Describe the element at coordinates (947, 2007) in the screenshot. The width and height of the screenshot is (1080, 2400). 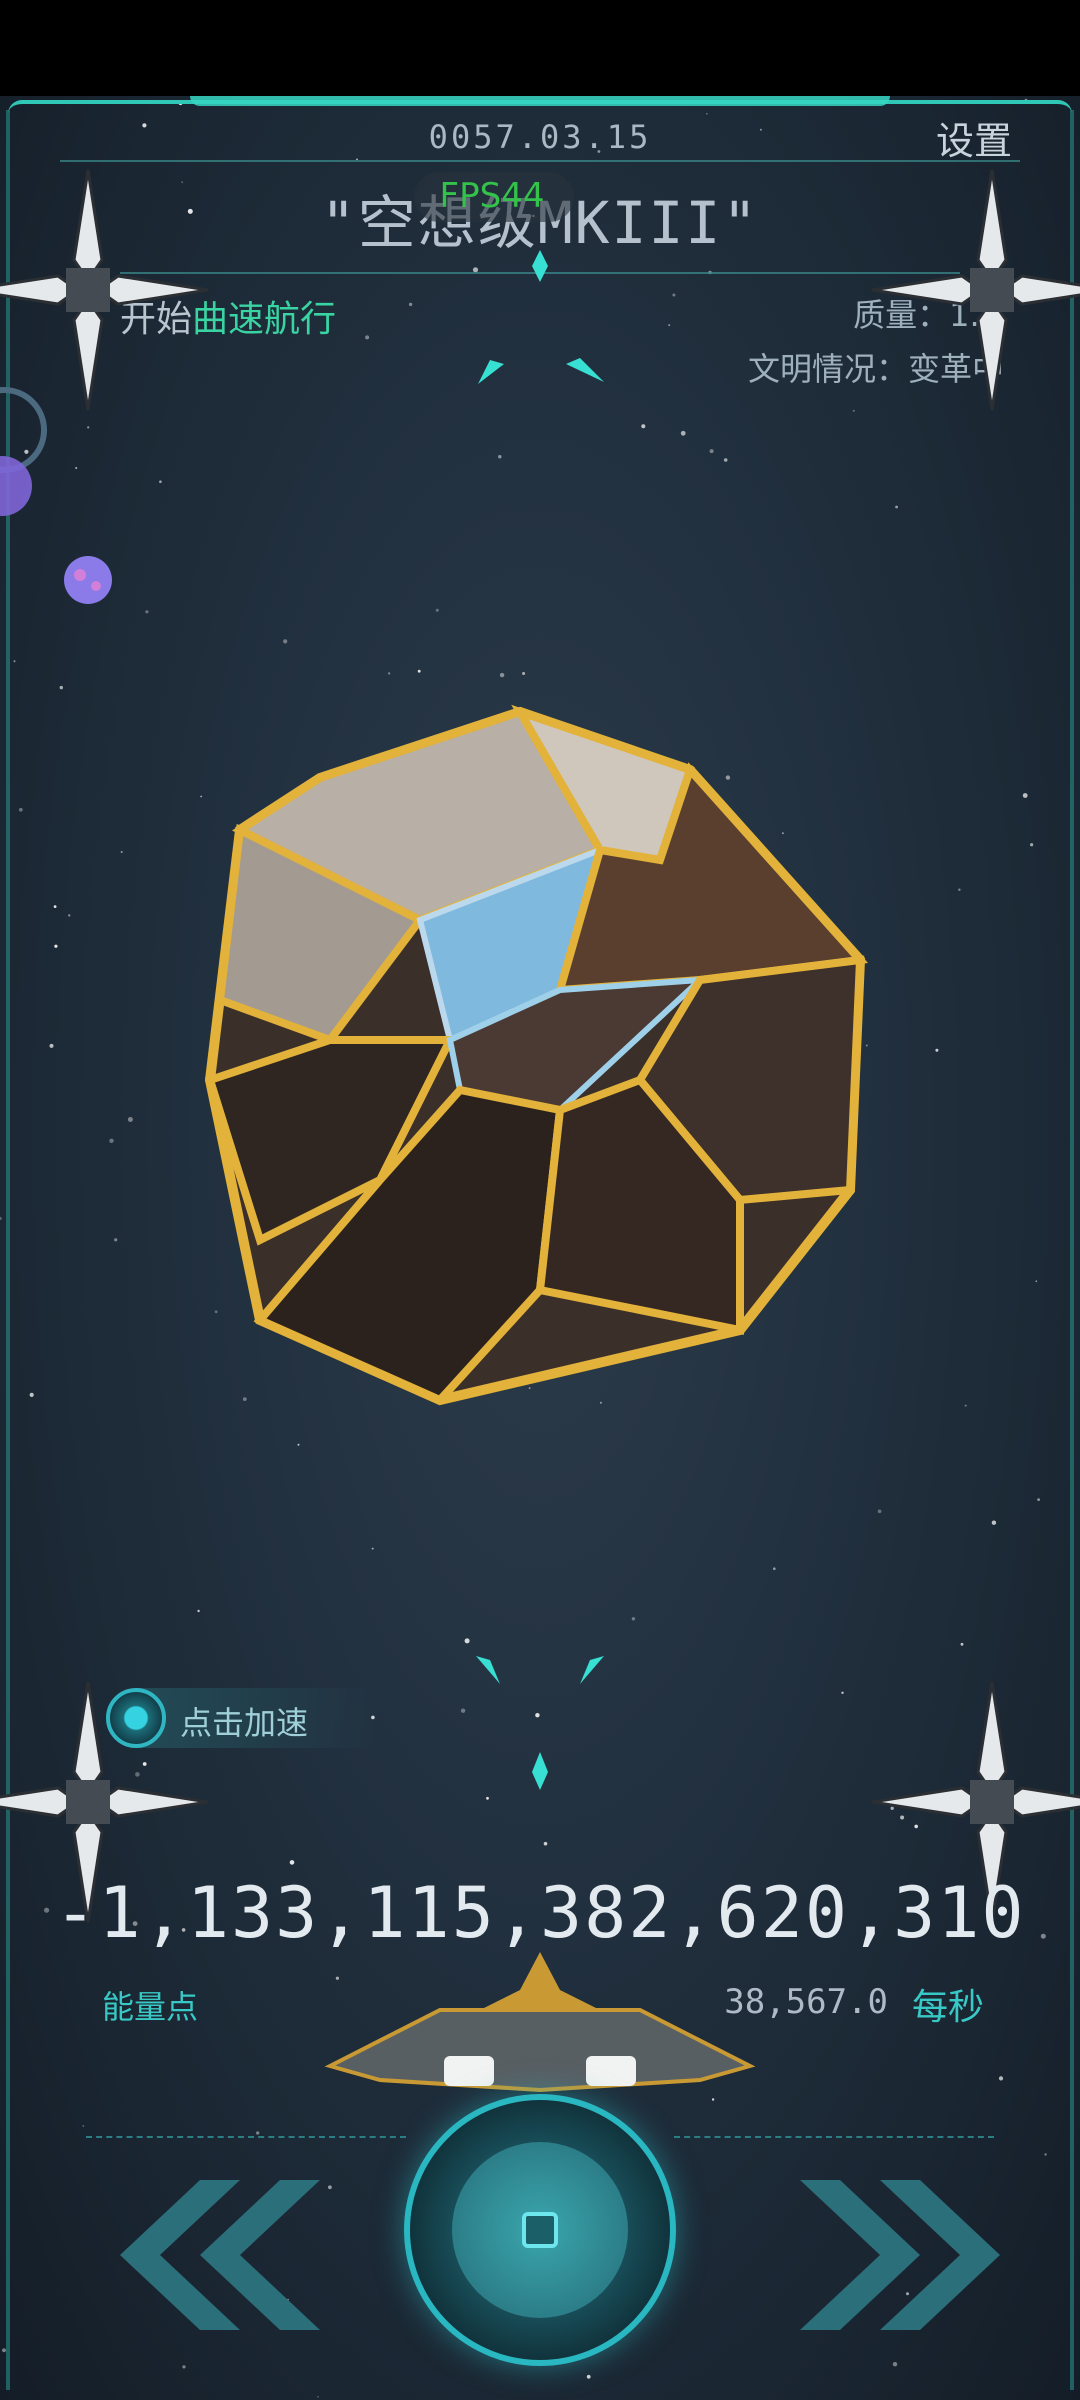
I see `energy-rate-unit: 每秒` at that location.